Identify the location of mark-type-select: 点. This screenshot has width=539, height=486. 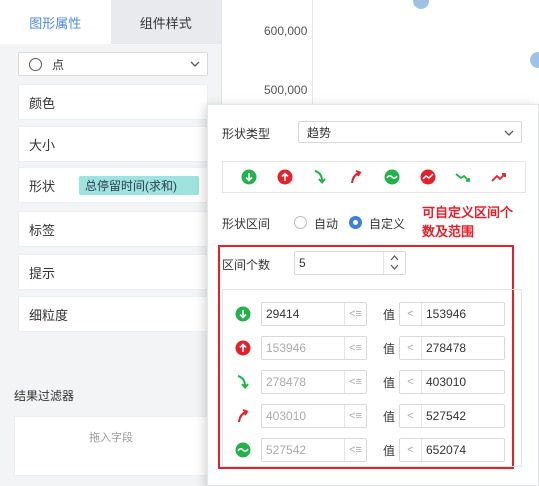
(113, 64).